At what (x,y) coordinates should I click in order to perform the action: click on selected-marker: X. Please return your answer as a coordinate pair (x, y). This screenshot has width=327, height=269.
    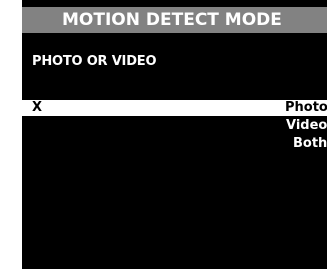
    Looking at the image, I should click on (37, 107).